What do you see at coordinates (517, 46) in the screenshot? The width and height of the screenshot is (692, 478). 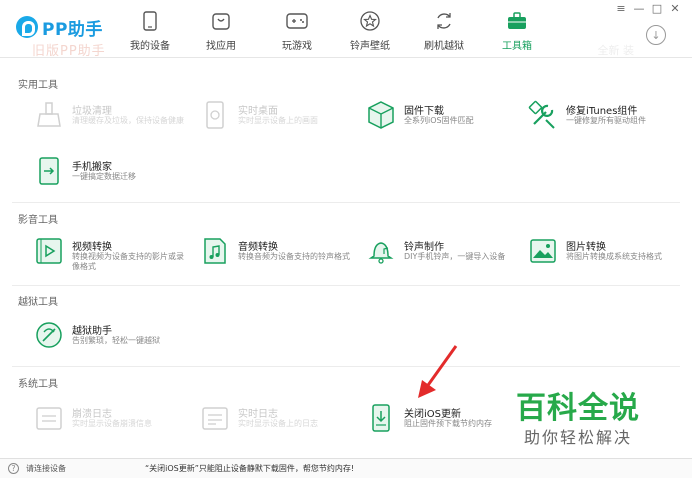 I see `nav-label: 工具箱` at bounding box center [517, 46].